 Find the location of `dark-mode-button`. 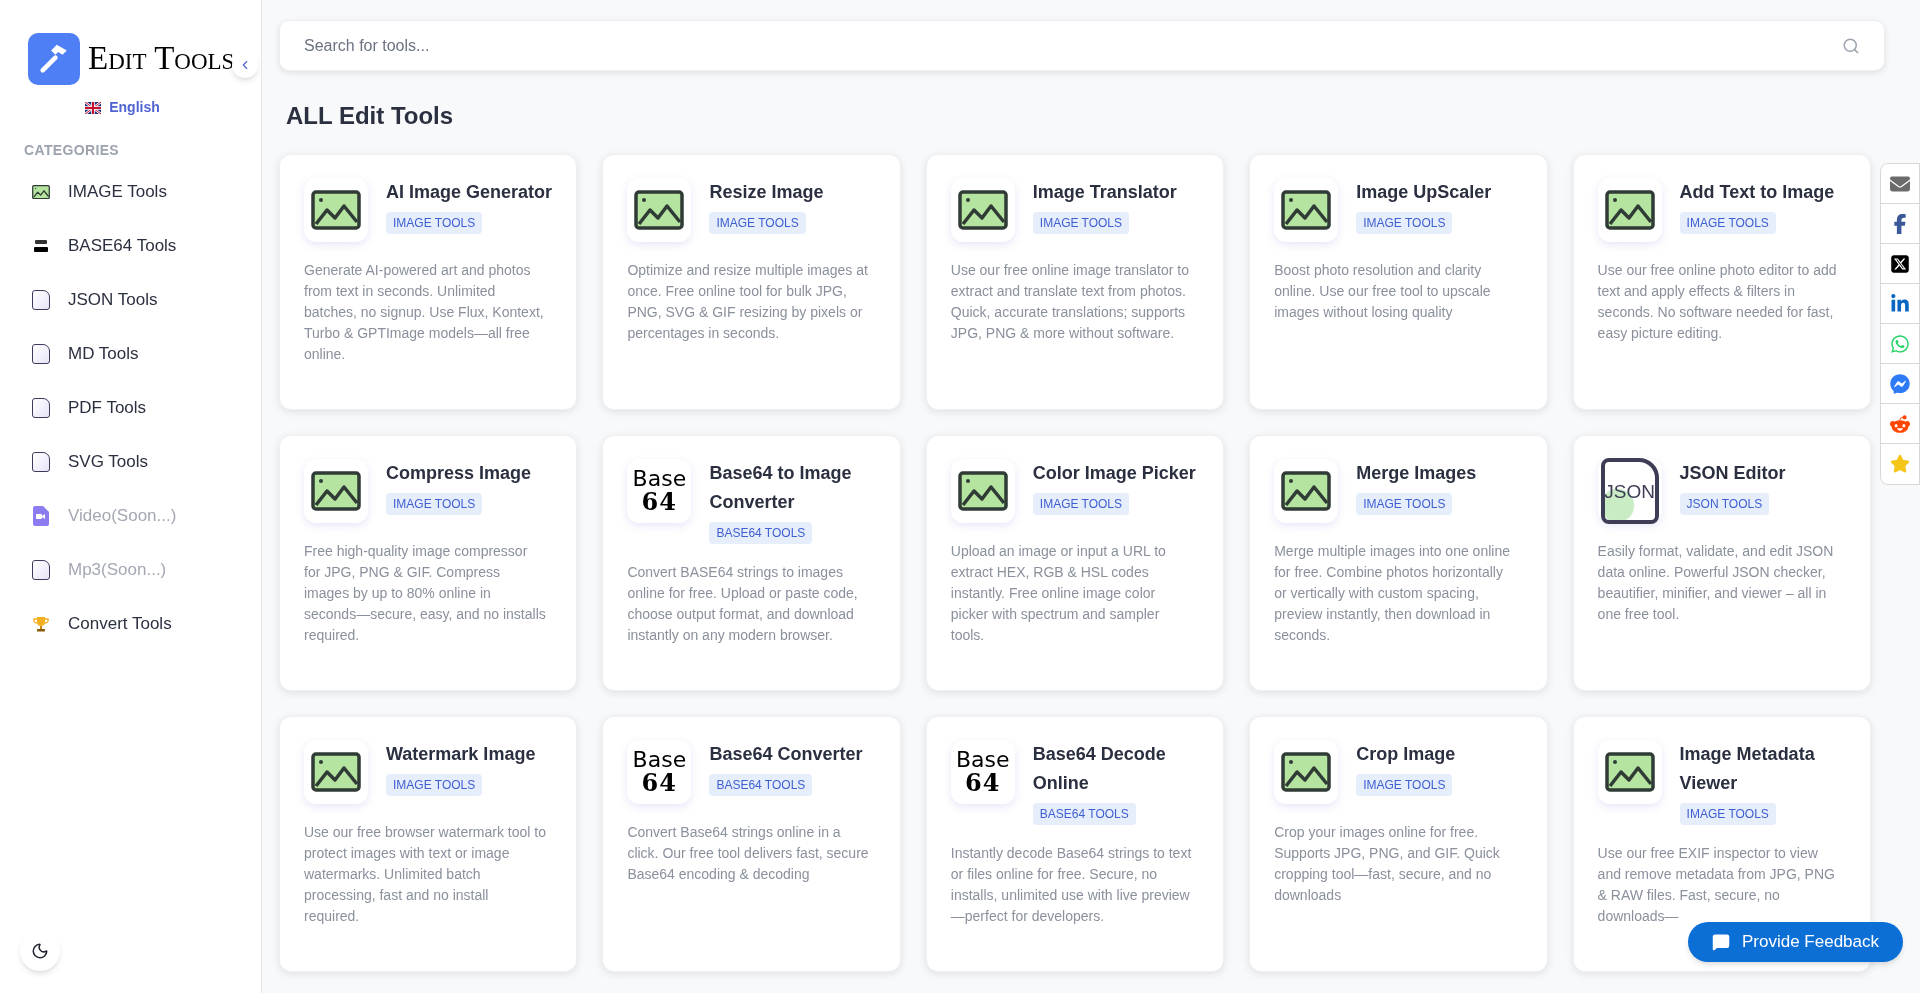

dark-mode-button is located at coordinates (40, 951).